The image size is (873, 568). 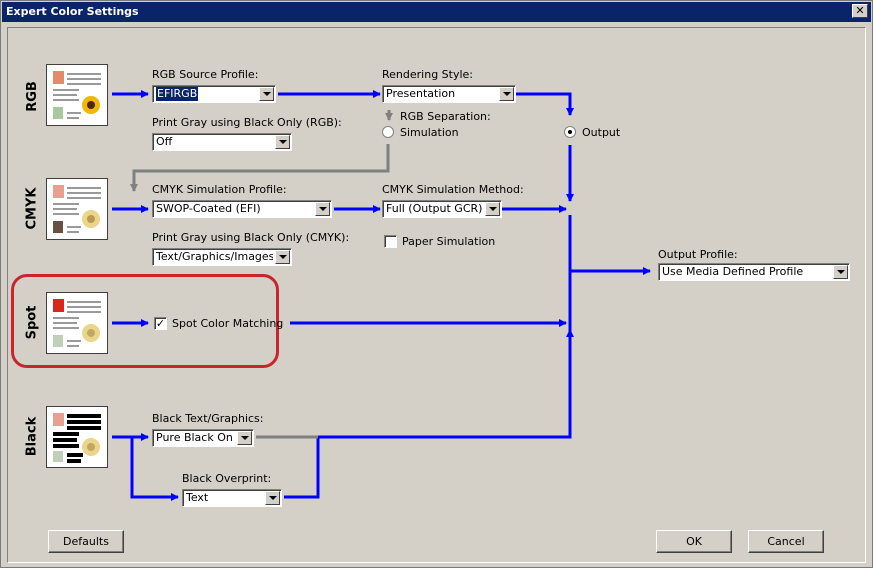 I want to click on paper-simulation-label: Paper Simulation, so click(x=449, y=241).